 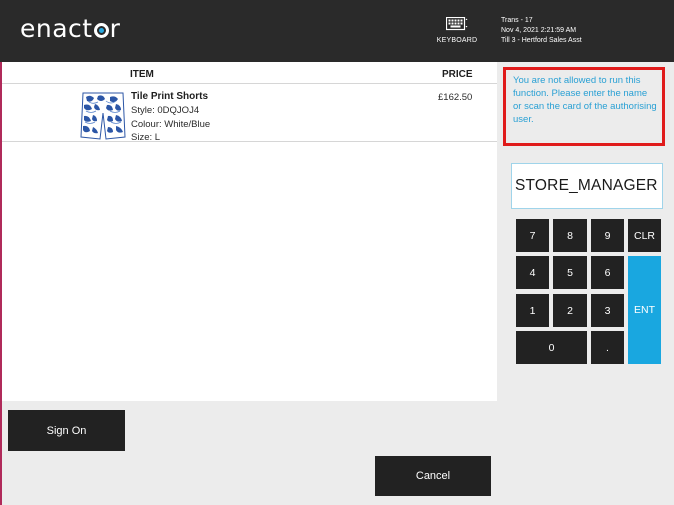 I want to click on transaction-number: Trans - 17, so click(x=517, y=20).